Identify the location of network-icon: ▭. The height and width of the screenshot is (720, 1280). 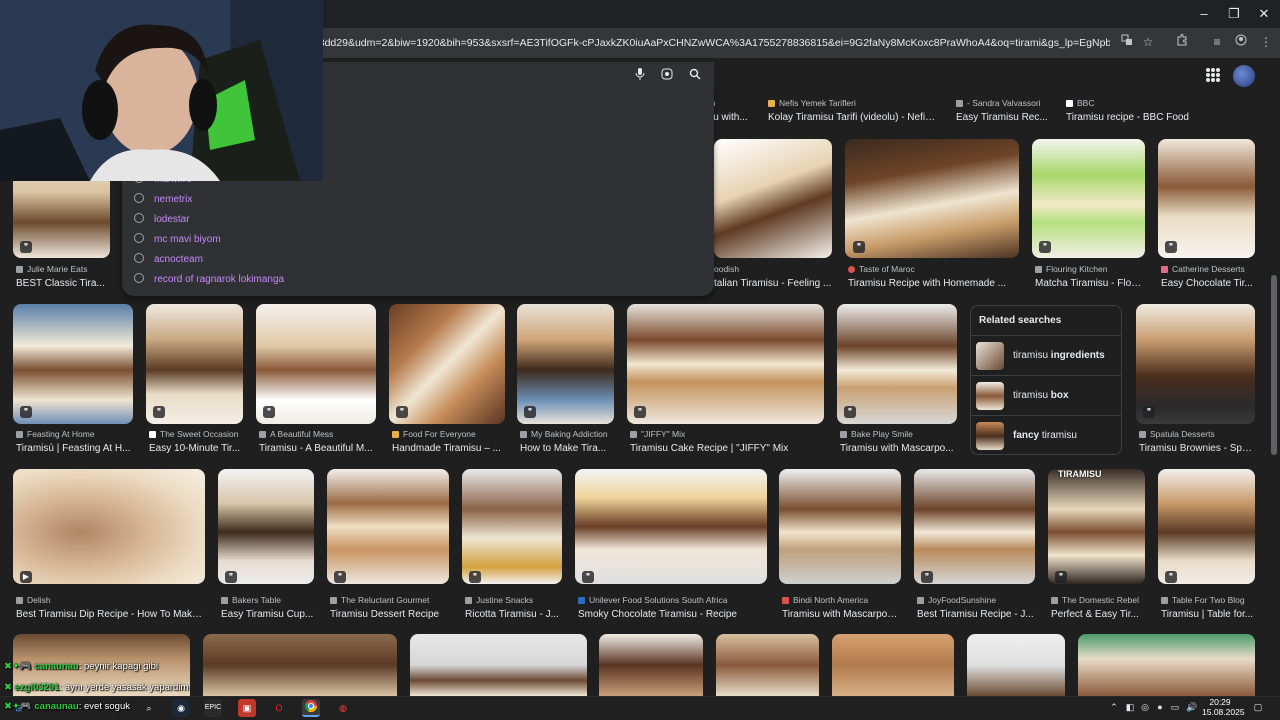
(1175, 707).